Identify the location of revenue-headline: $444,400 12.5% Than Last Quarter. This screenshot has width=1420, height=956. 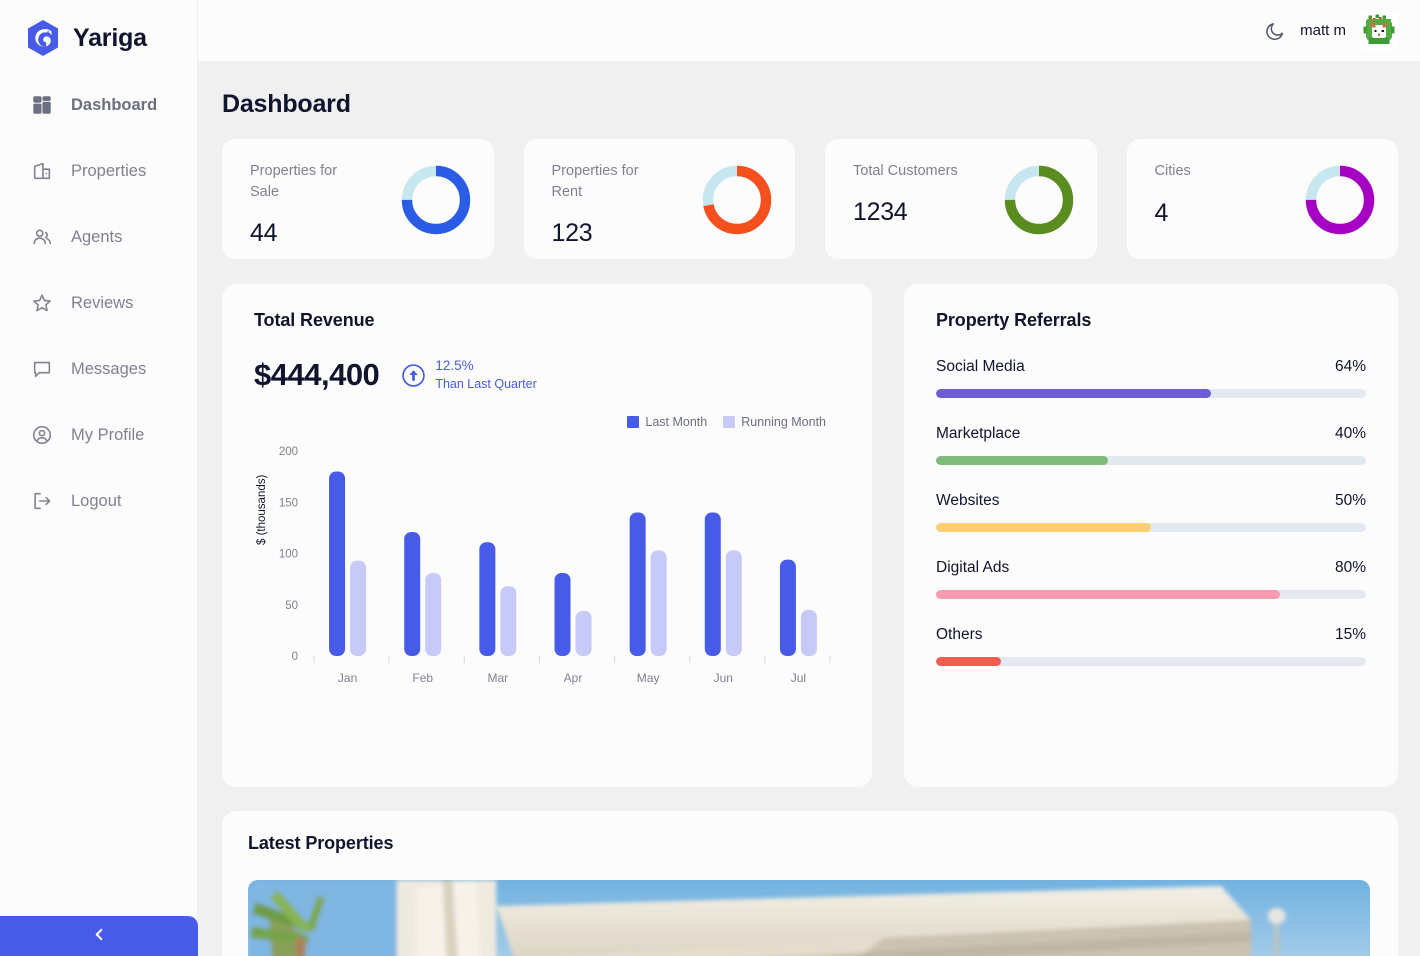
(549, 375).